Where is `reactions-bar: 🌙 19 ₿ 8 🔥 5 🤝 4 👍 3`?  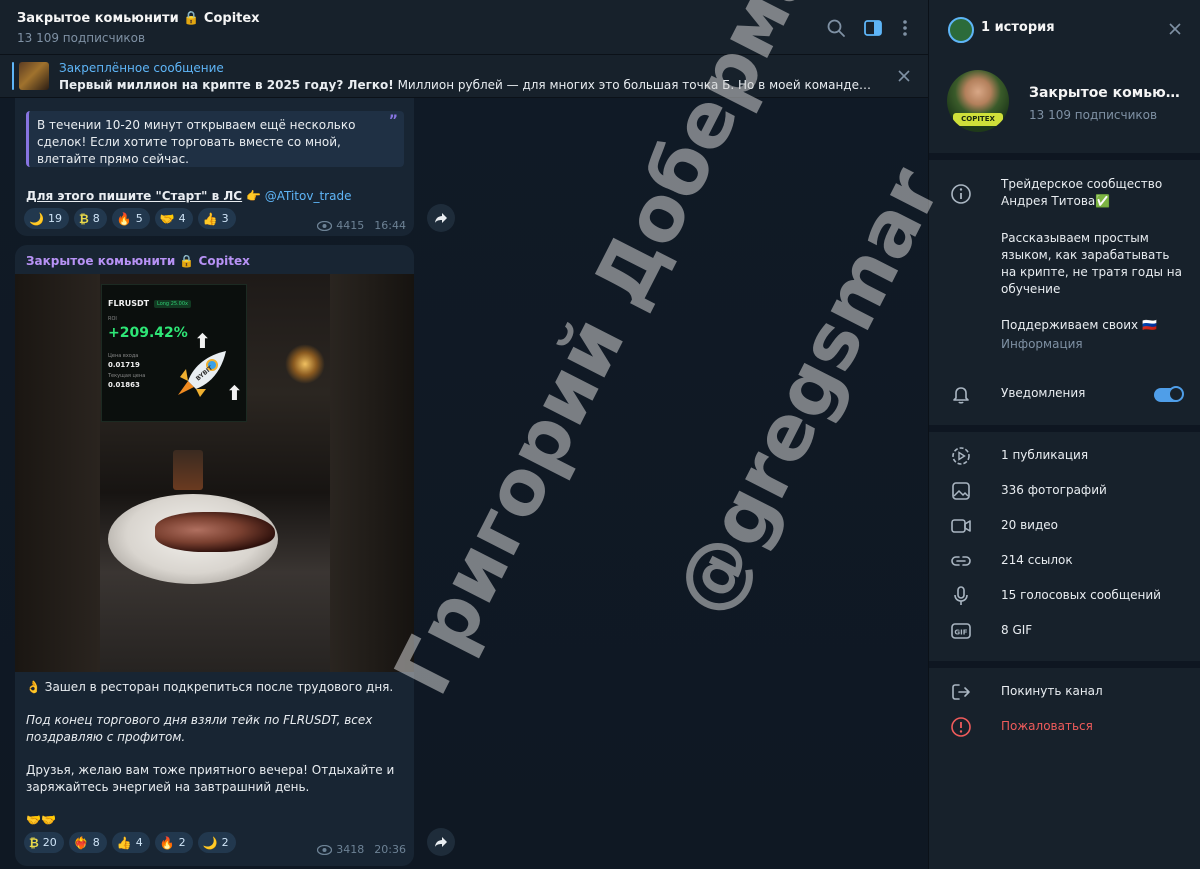 reactions-bar: 🌙 19 ₿ 8 🔥 5 🤝 4 👍 3 is located at coordinates (130, 218).